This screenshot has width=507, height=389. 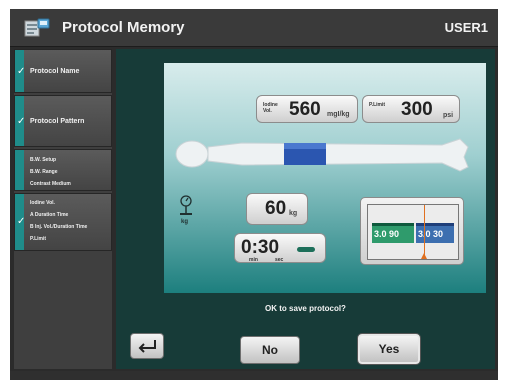 I want to click on sidebar-sub-label: B Inj. Vol./Duration Time, so click(x=59, y=227).